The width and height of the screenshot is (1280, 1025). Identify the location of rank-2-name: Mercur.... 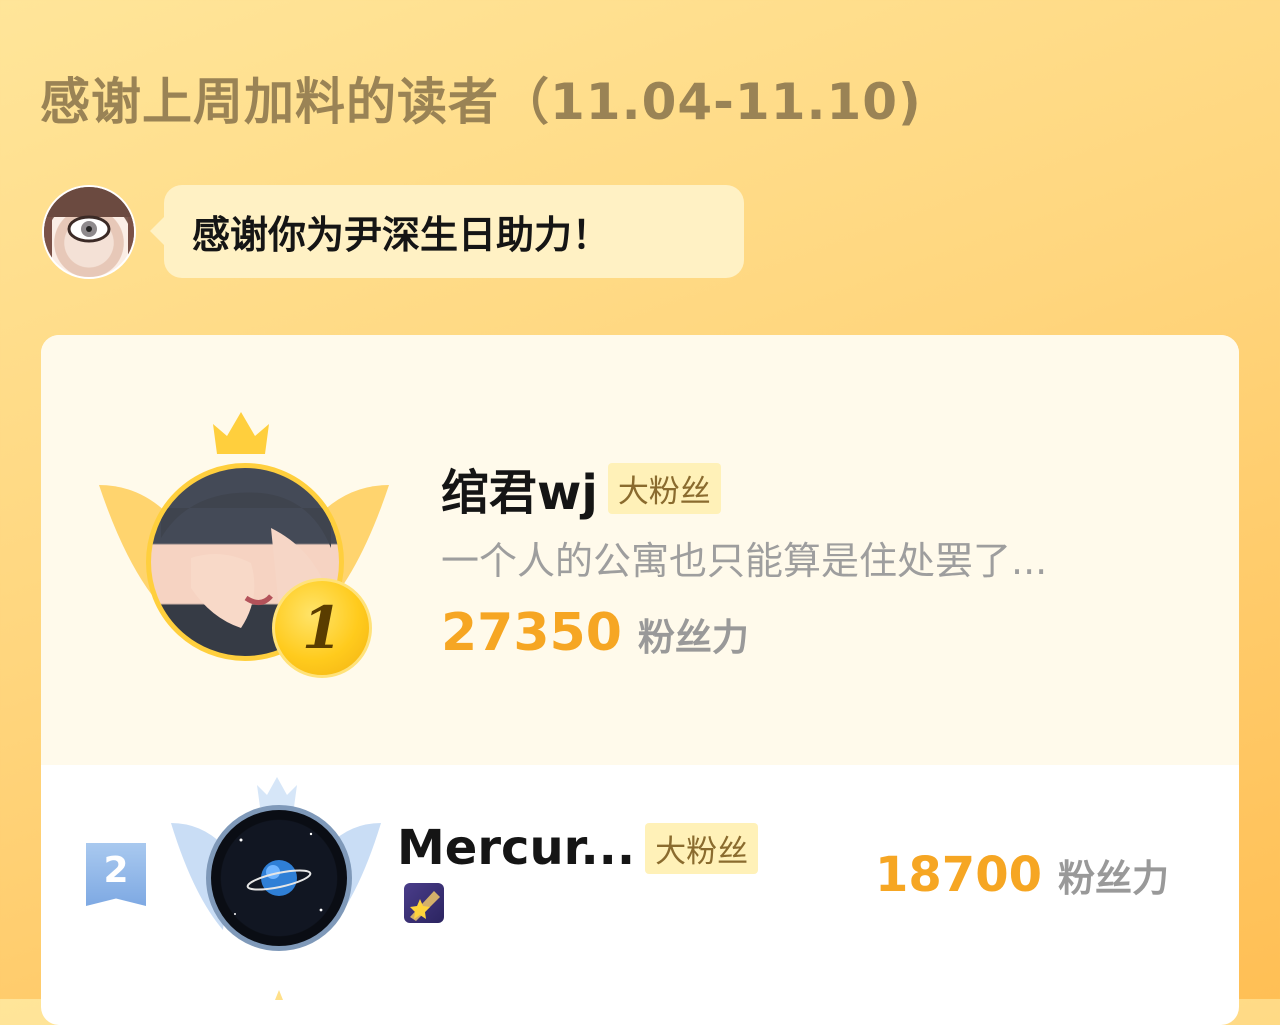
(516, 848).